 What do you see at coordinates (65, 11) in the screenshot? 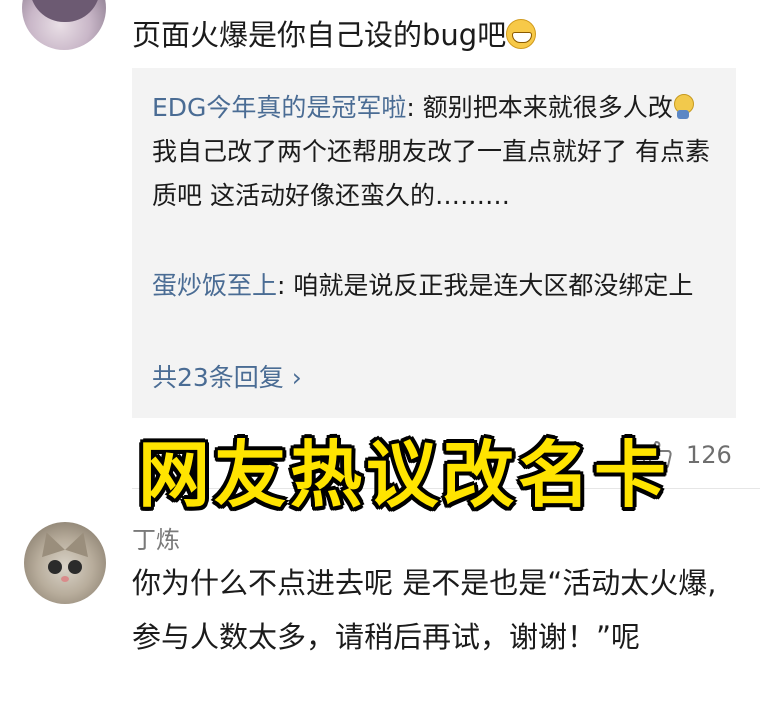
I see `avatar-hair` at bounding box center [65, 11].